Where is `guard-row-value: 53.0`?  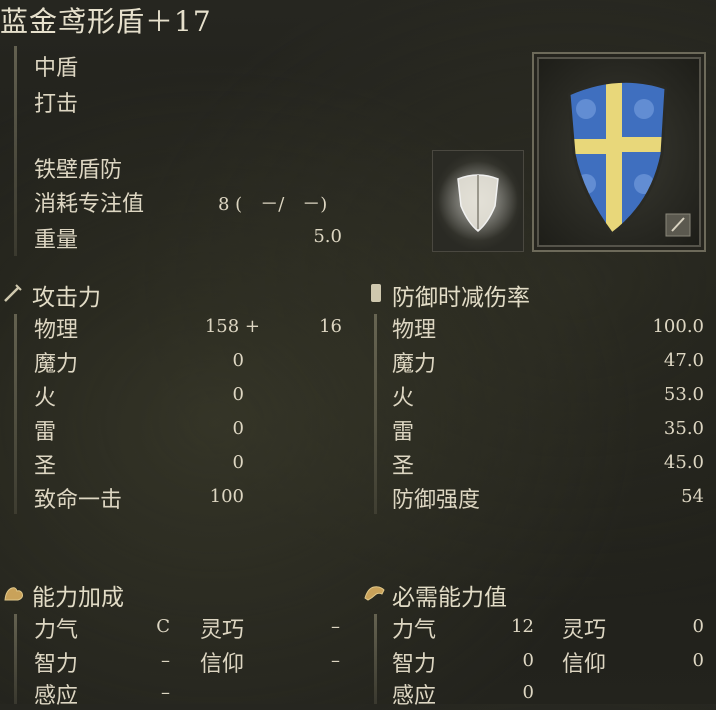
guard-row-value: 53.0 is located at coordinates (683, 394).